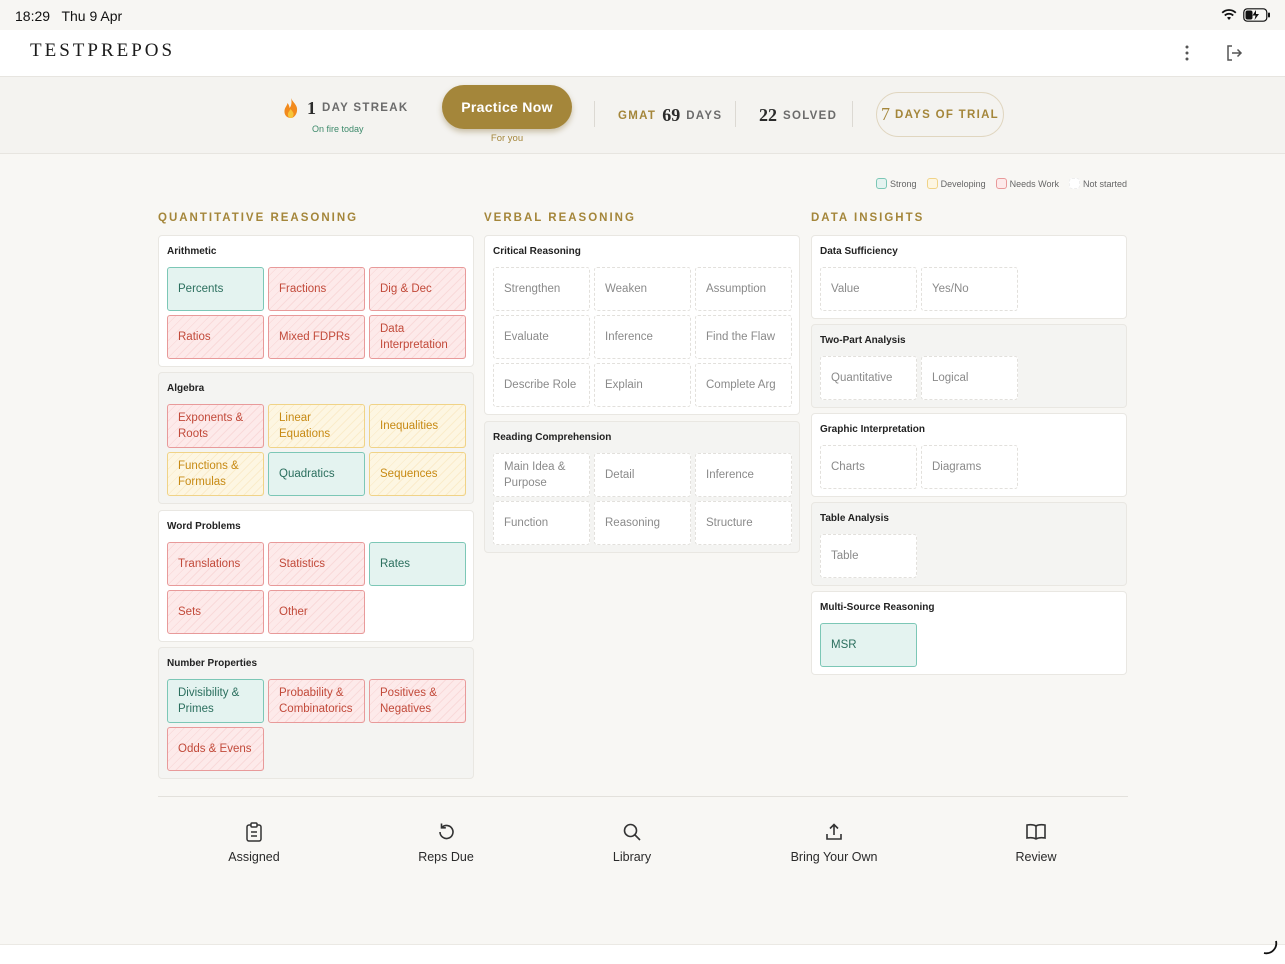 This screenshot has height=964, width=1285. What do you see at coordinates (316, 474) in the screenshot?
I see `topic-tile: Quadratics` at bounding box center [316, 474].